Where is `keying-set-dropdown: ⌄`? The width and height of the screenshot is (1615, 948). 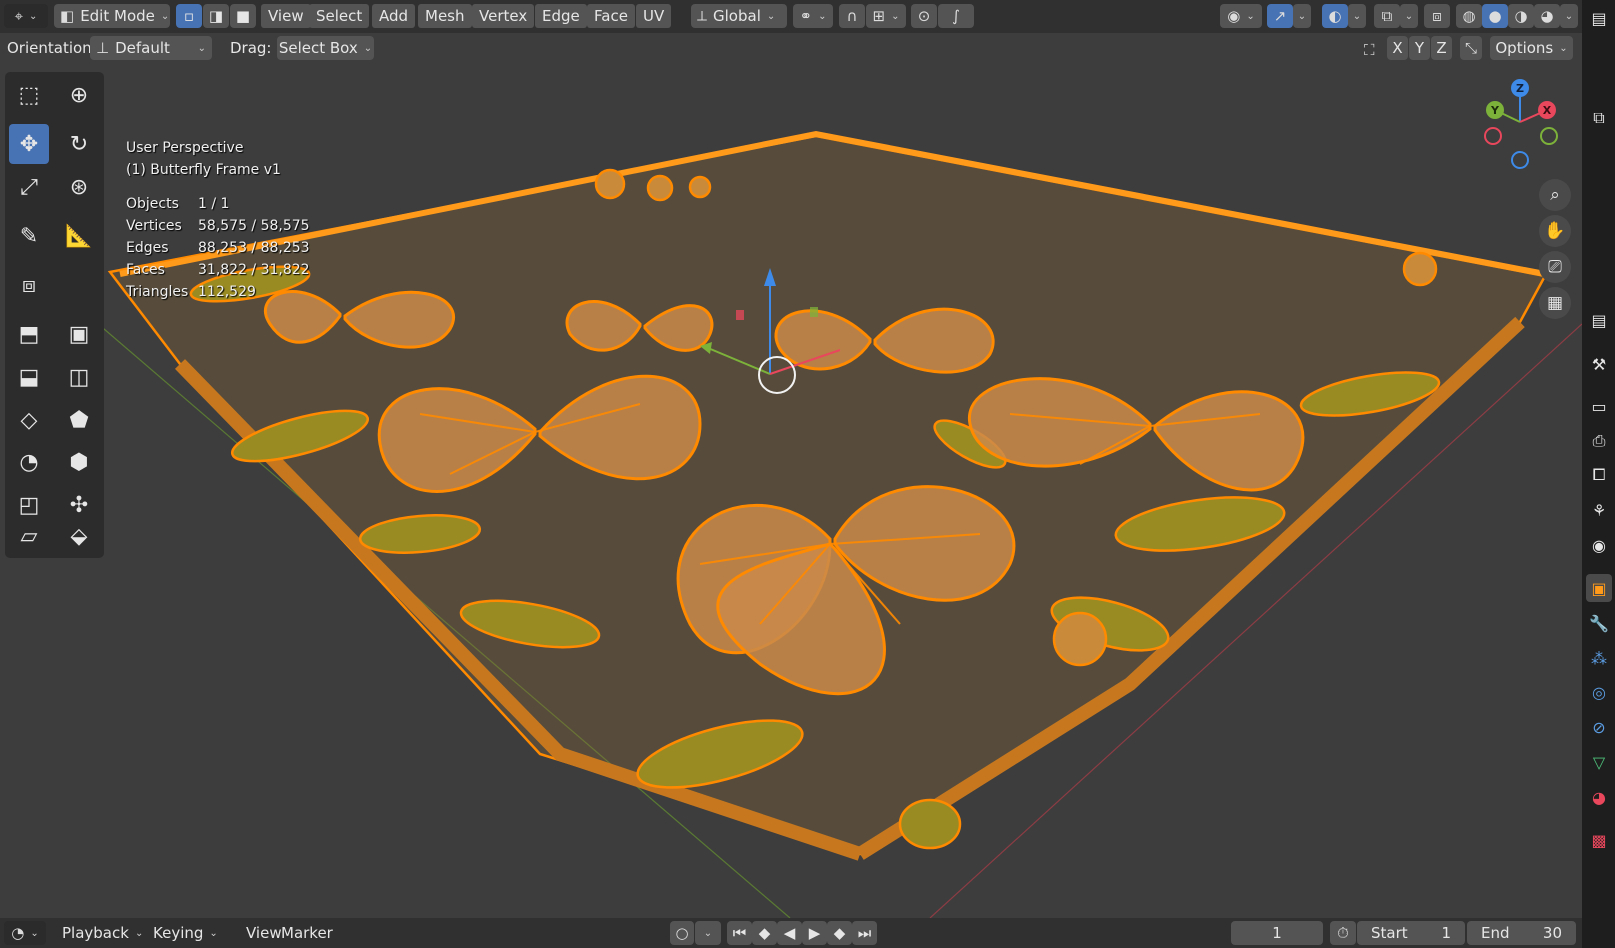
keying-set-dropdown: ⌄ is located at coordinates (708, 933).